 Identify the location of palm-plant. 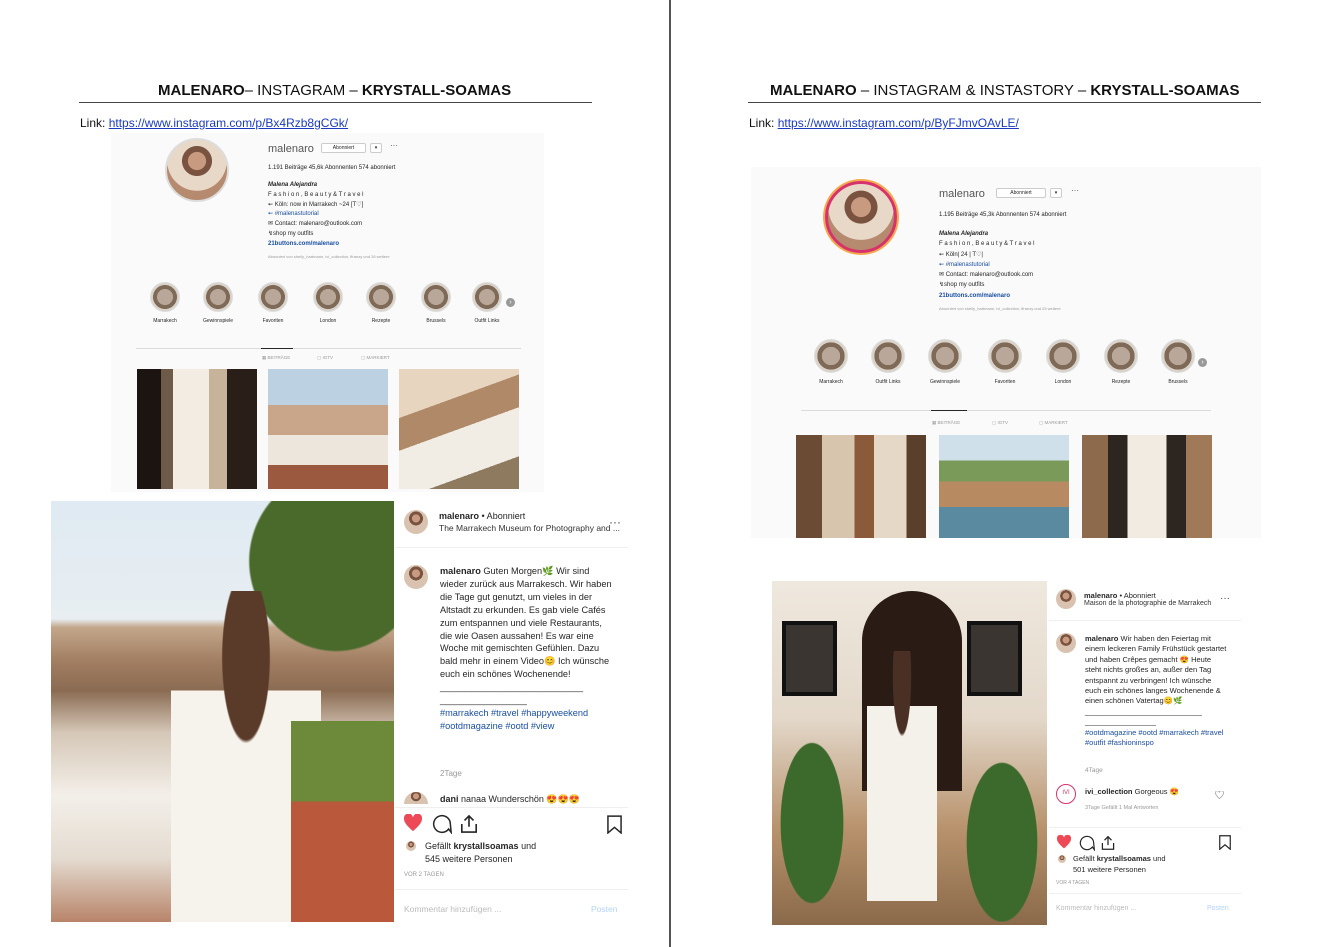
(812, 823).